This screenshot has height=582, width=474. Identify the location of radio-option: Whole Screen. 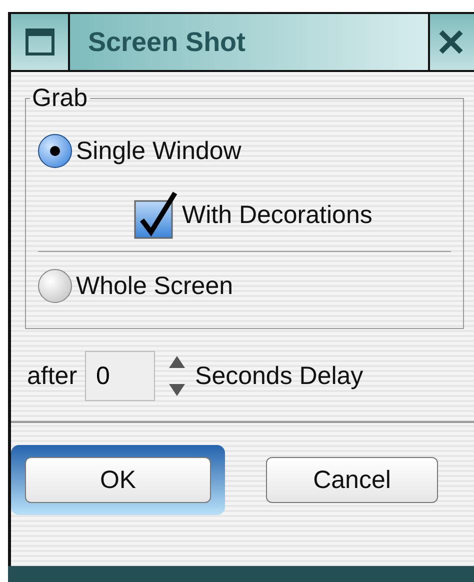
(244, 286).